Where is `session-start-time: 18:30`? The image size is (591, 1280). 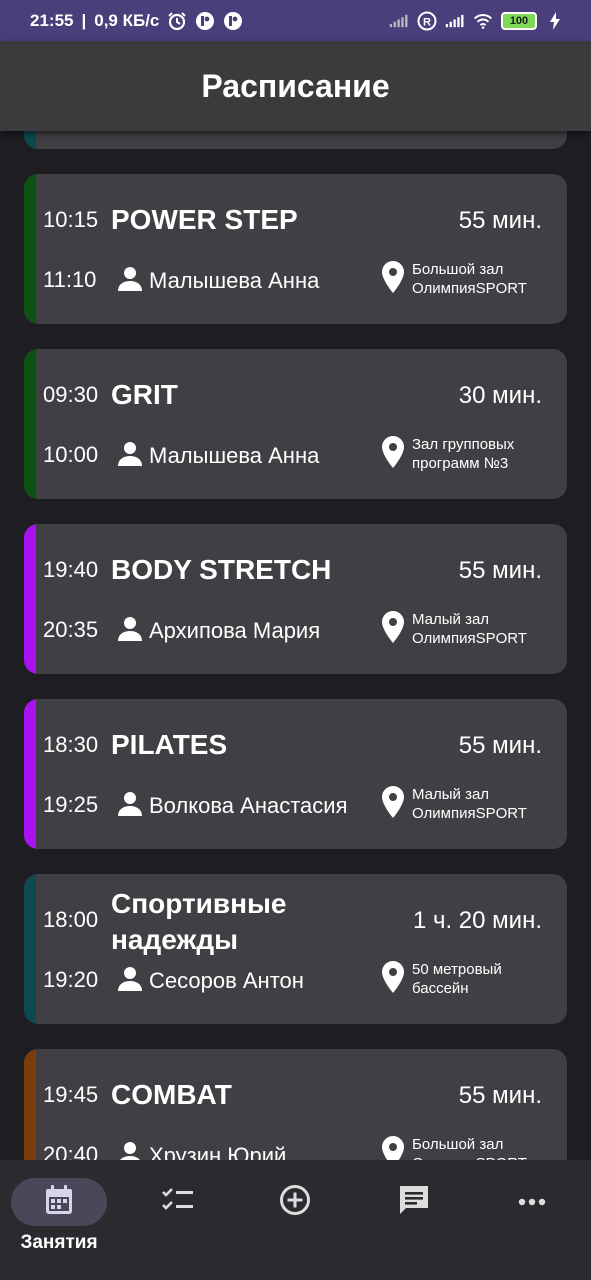
session-start-time: 18:30 is located at coordinates (71, 744).